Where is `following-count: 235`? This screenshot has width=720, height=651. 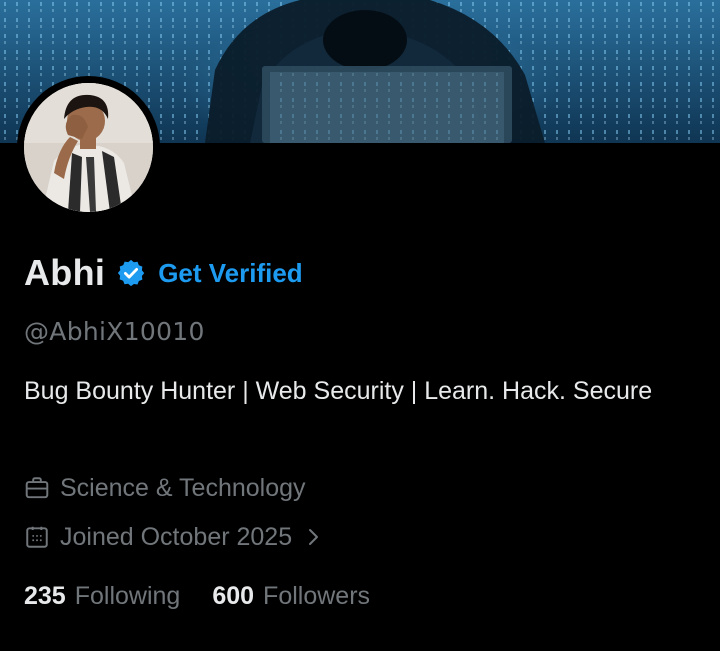
following-count: 235 is located at coordinates (45, 595).